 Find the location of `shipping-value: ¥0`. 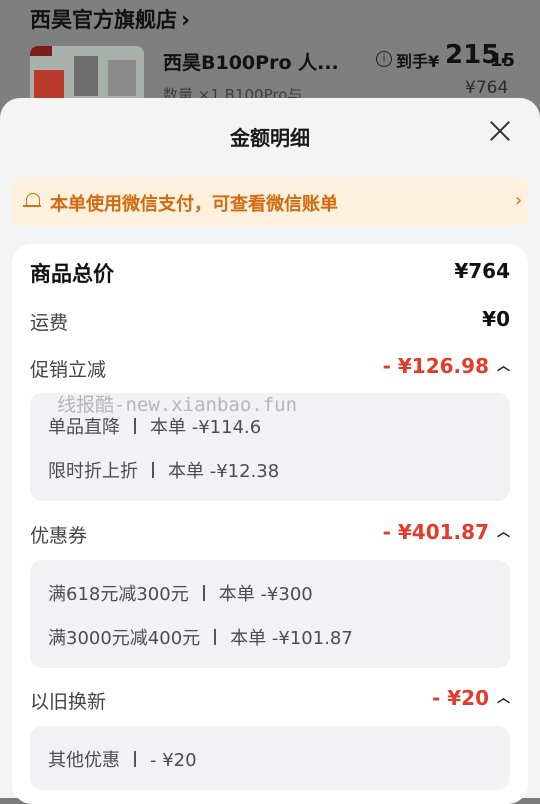

shipping-value: ¥0 is located at coordinates (496, 319).